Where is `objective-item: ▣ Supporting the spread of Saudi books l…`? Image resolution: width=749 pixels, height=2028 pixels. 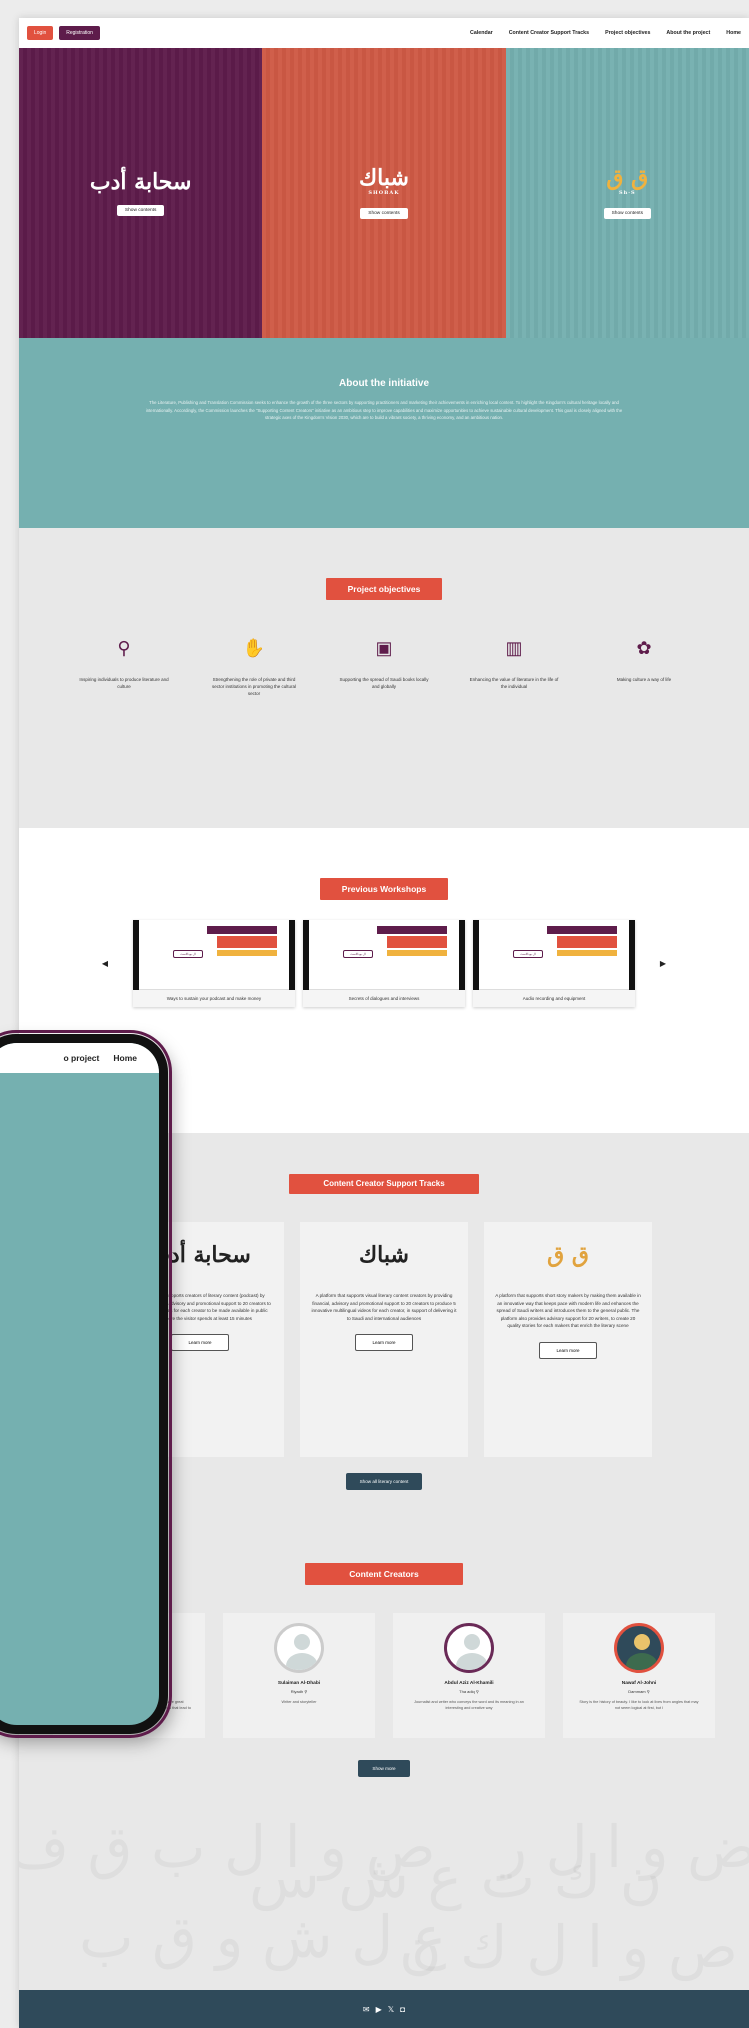
objective-item: ▣ Supporting the spread of Saudi books l… is located at coordinates (384, 663).